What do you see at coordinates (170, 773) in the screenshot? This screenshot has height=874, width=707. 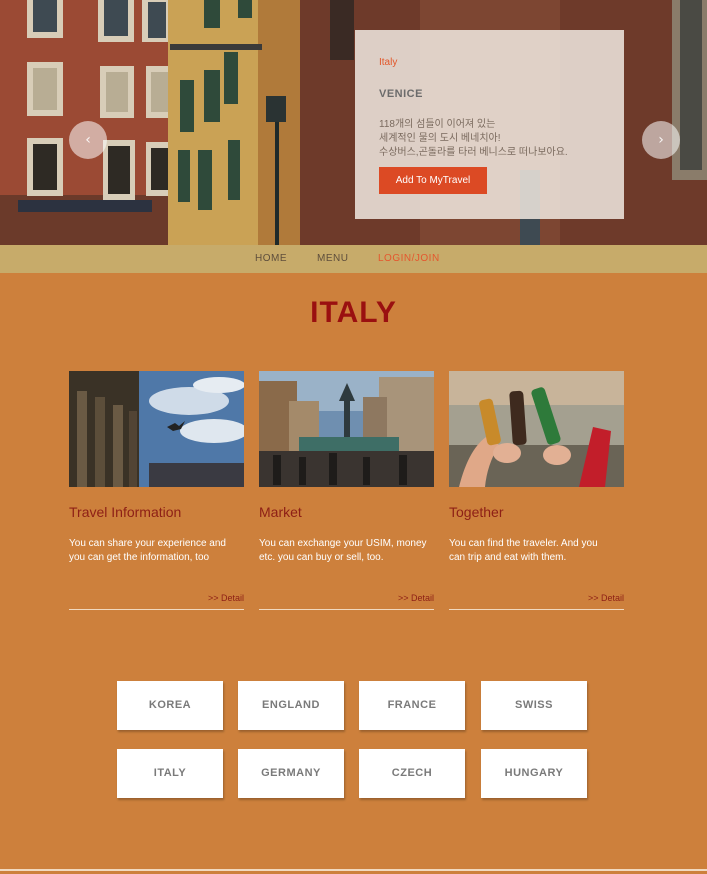 I see `country-button-italy: ITALY` at bounding box center [170, 773].